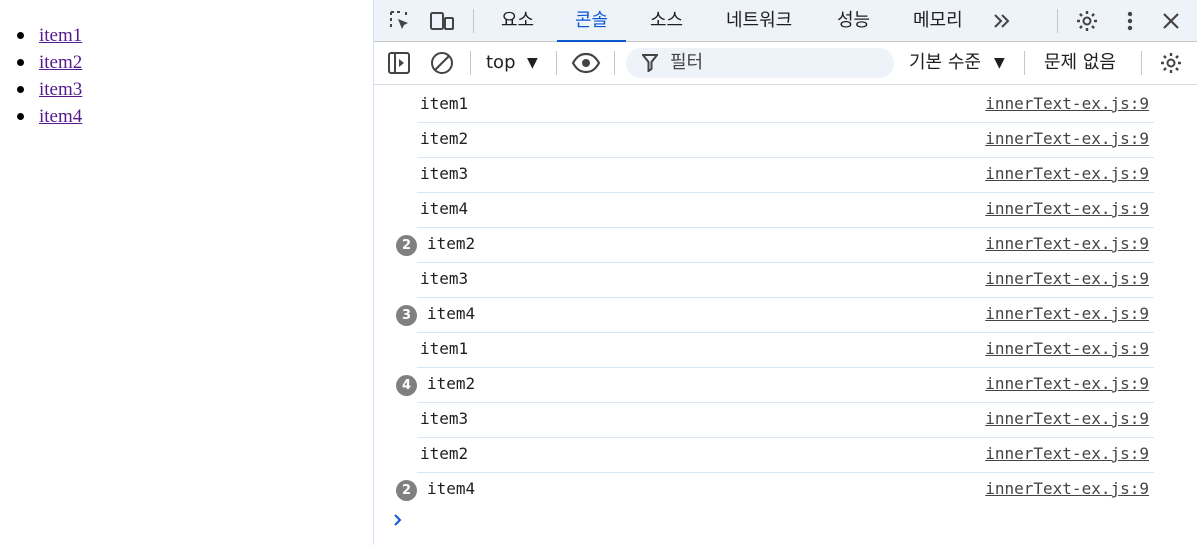  I want to click on devtools-tabbar: 요소 콘솔 소스 네트워크 성능 메모리, so click(785, 21).